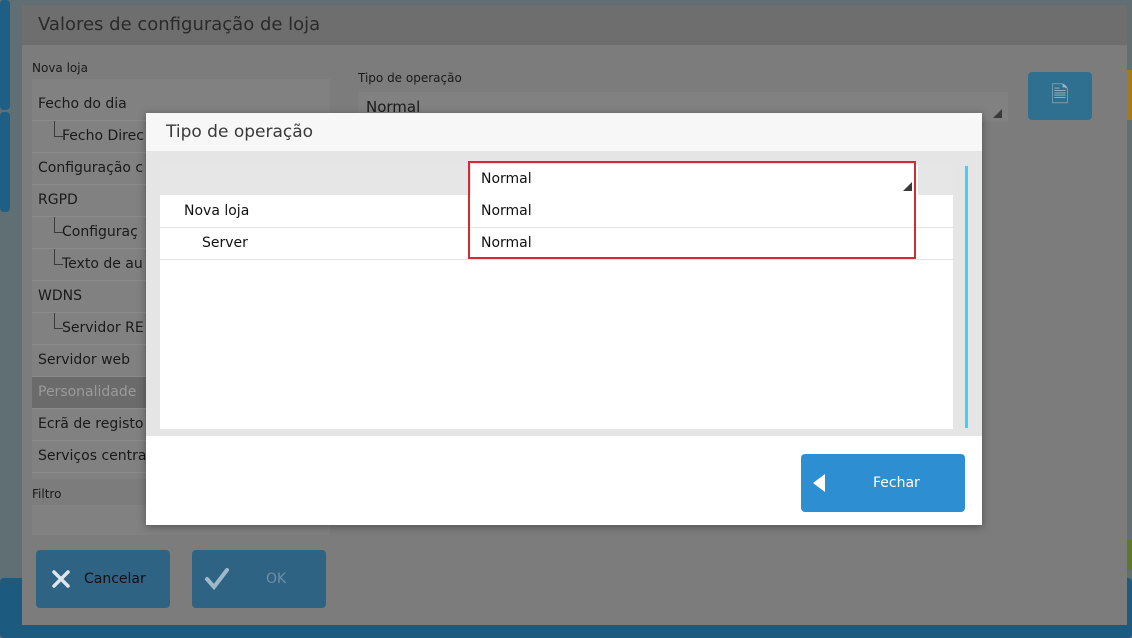 This screenshot has width=1132, height=638. I want to click on cancel-label: Cancelar, so click(115, 579).